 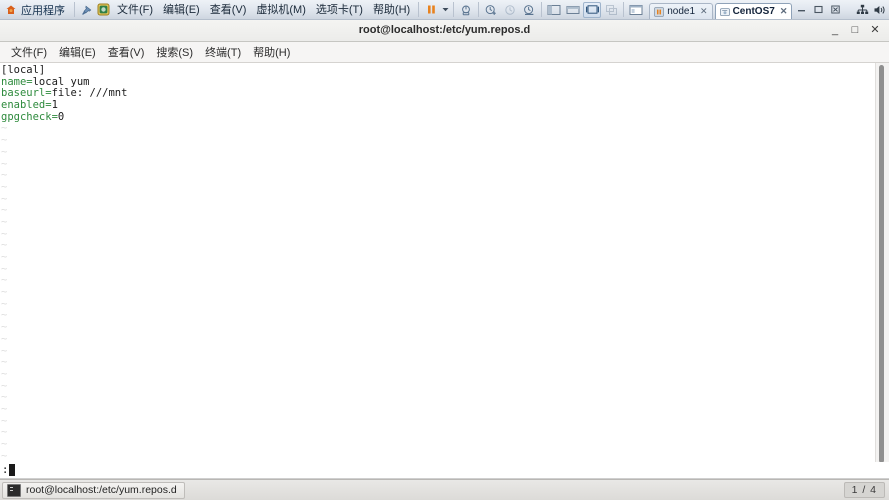 I want to click on vm-menu-edit: 编辑(E), so click(x=181, y=10).